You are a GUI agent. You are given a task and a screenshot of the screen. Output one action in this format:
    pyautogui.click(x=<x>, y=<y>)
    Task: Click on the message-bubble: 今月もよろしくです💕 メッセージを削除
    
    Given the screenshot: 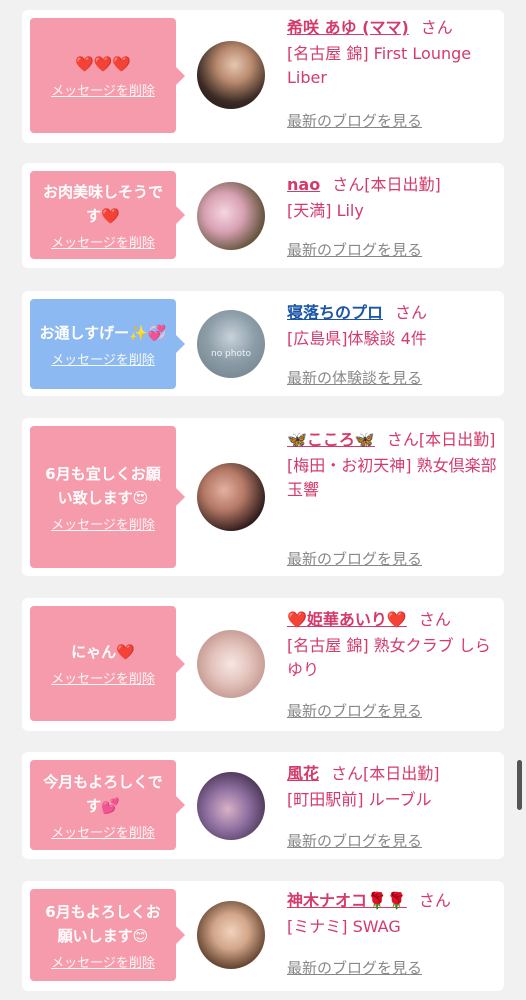 What is the action you would take?
    pyautogui.click(x=107, y=805)
    